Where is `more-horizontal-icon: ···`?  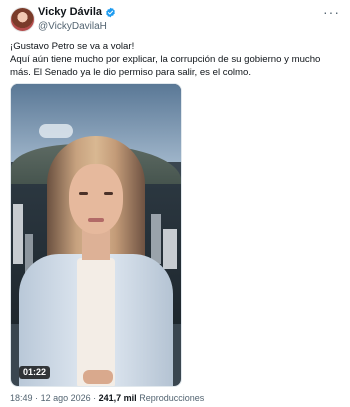 more-horizontal-icon: ··· is located at coordinates (331, 12).